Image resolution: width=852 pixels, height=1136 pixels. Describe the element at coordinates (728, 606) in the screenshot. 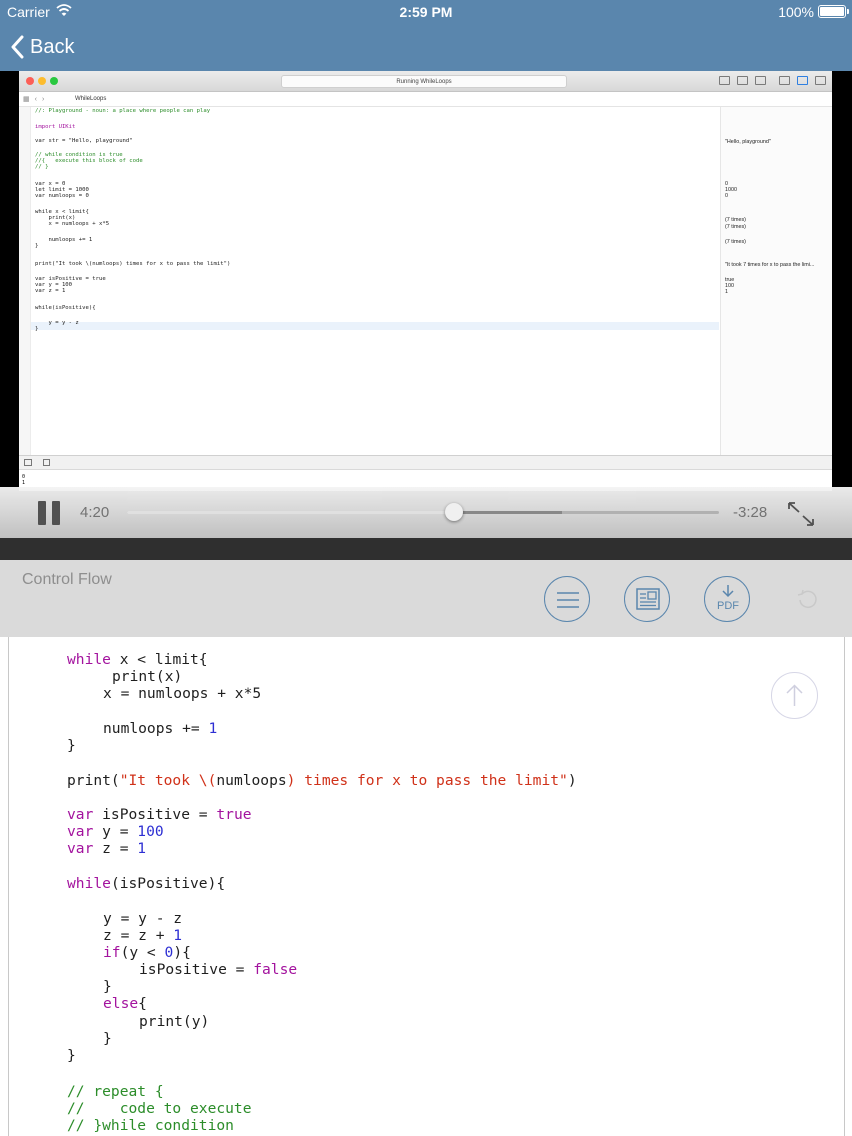

I see `pdf-label: PDF` at that location.